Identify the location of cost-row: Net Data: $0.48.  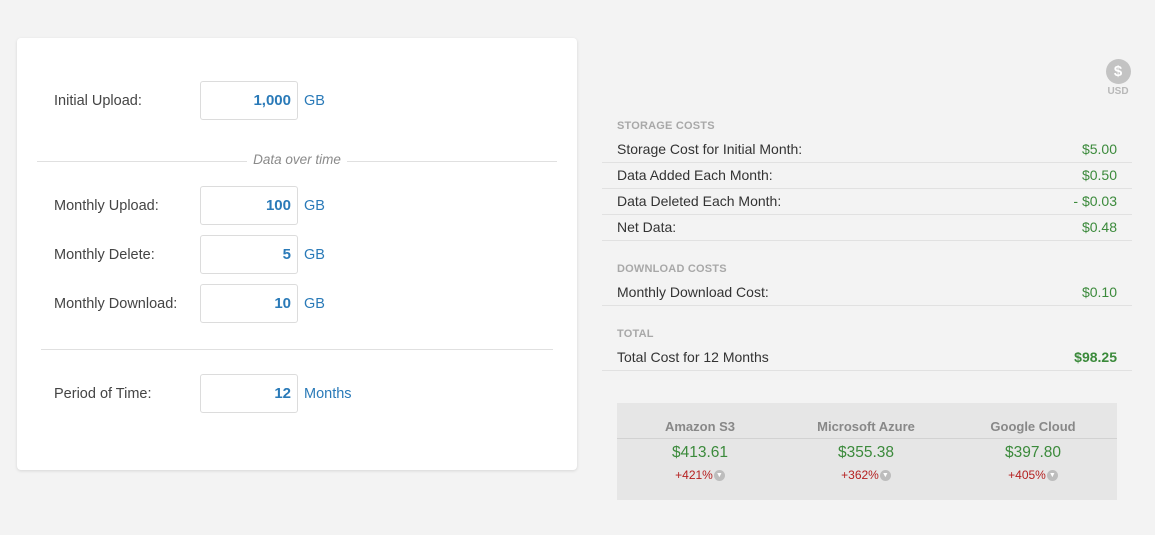
(867, 228).